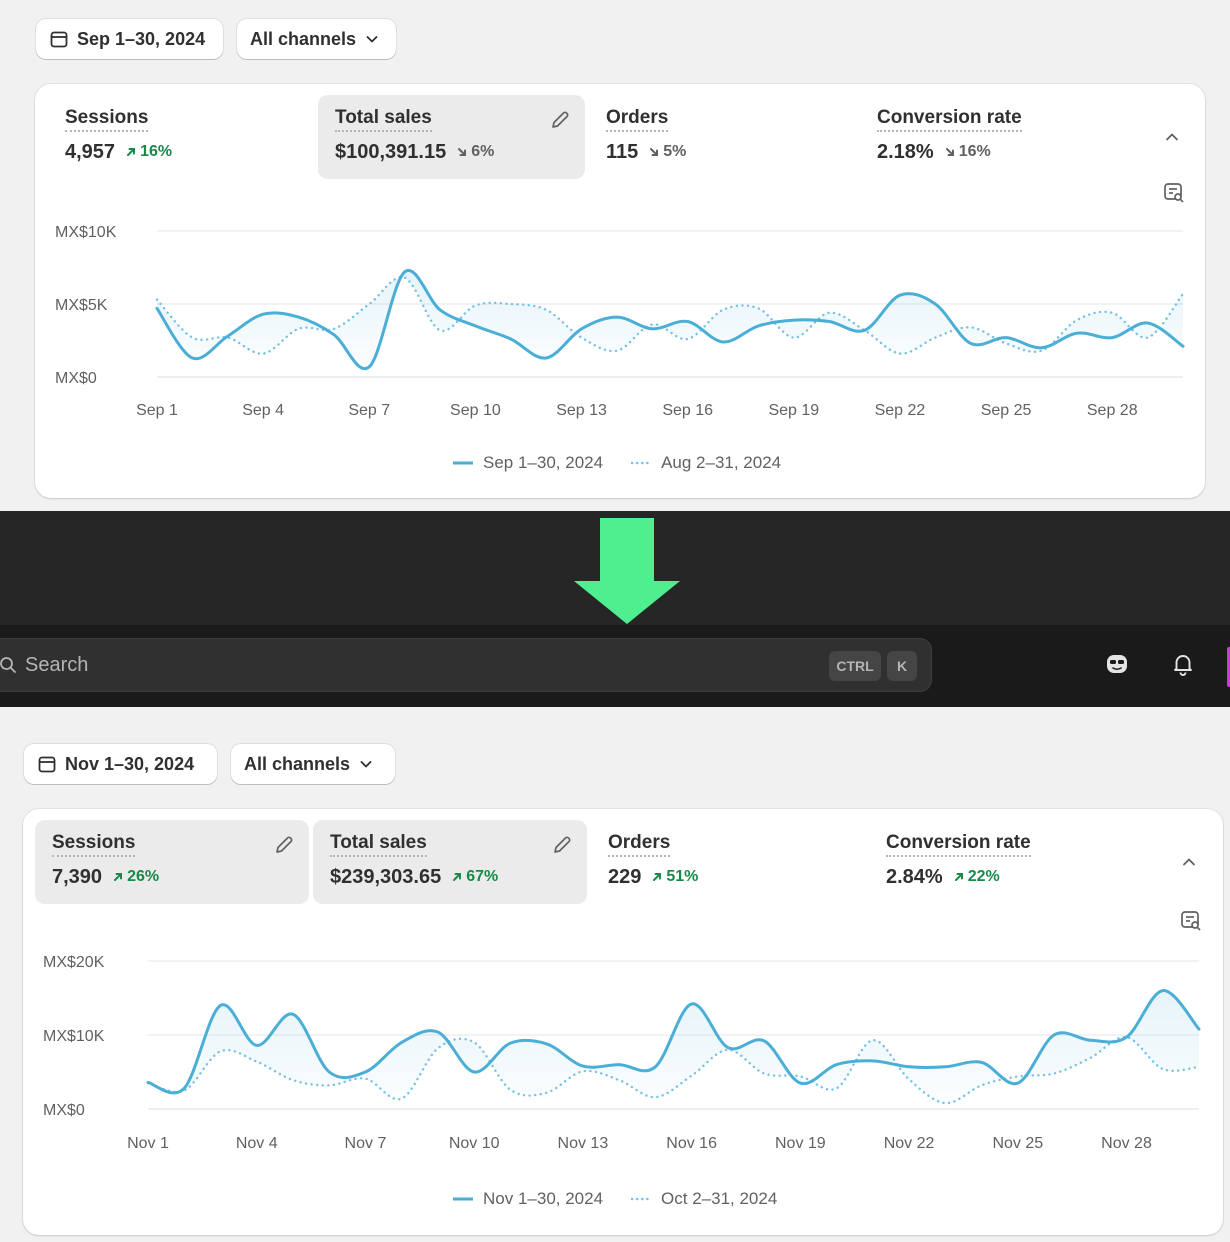 The height and width of the screenshot is (1242, 1230). Describe the element at coordinates (1112, 410) in the screenshot. I see `x-tick-label: Sep 28` at that location.